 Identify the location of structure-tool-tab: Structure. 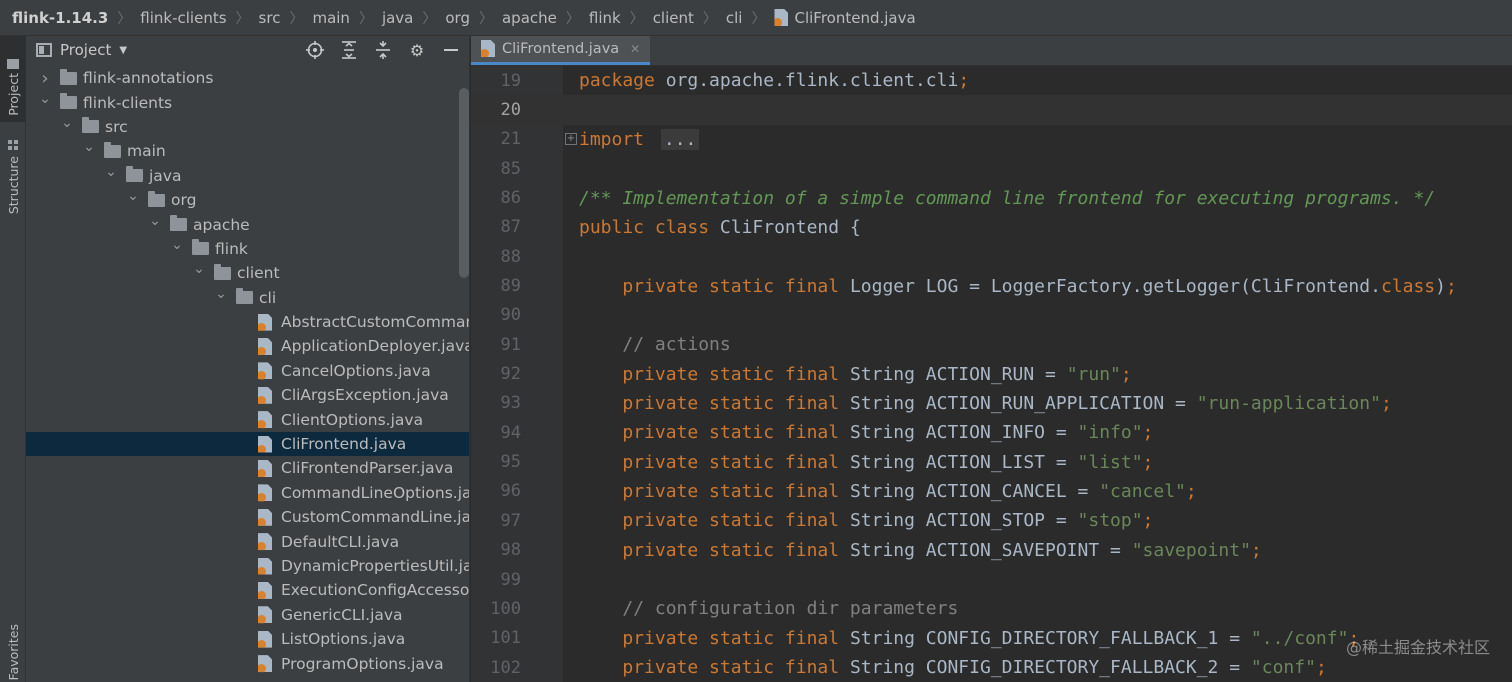
(13, 172).